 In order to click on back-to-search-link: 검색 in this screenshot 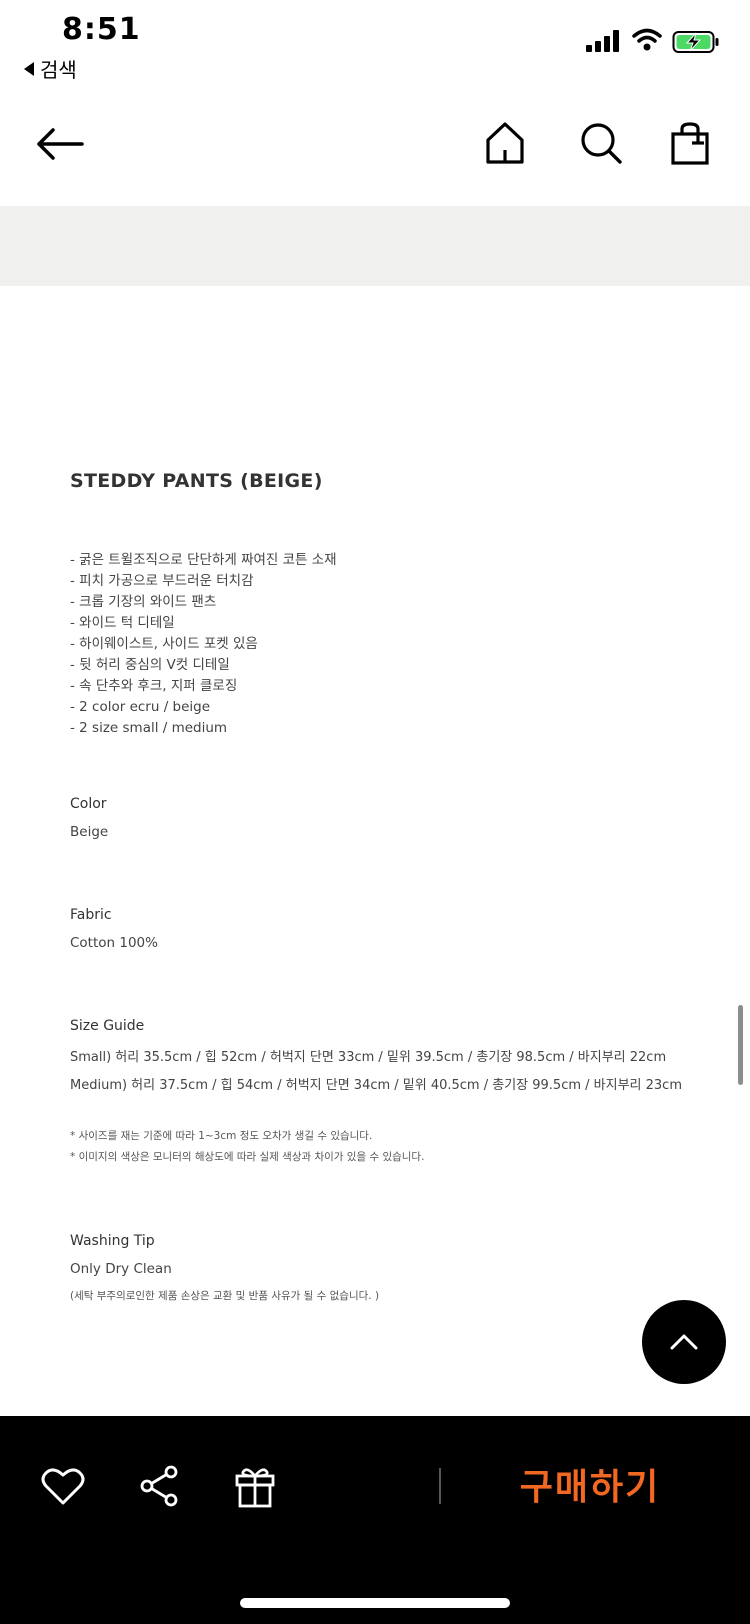, I will do `click(50, 68)`.